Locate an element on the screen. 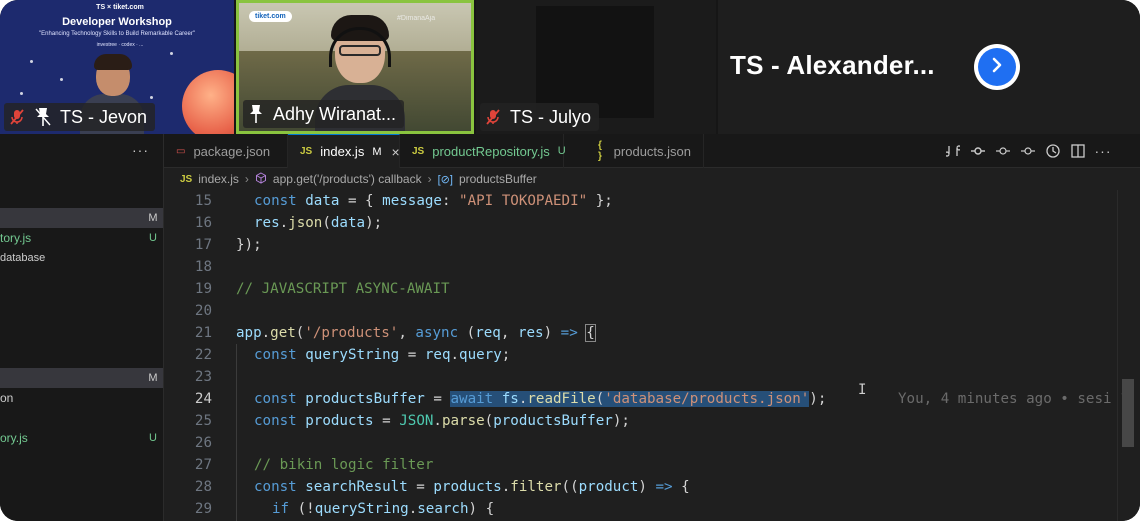  participant-name: TS - Julyo is located at coordinates (551, 116).